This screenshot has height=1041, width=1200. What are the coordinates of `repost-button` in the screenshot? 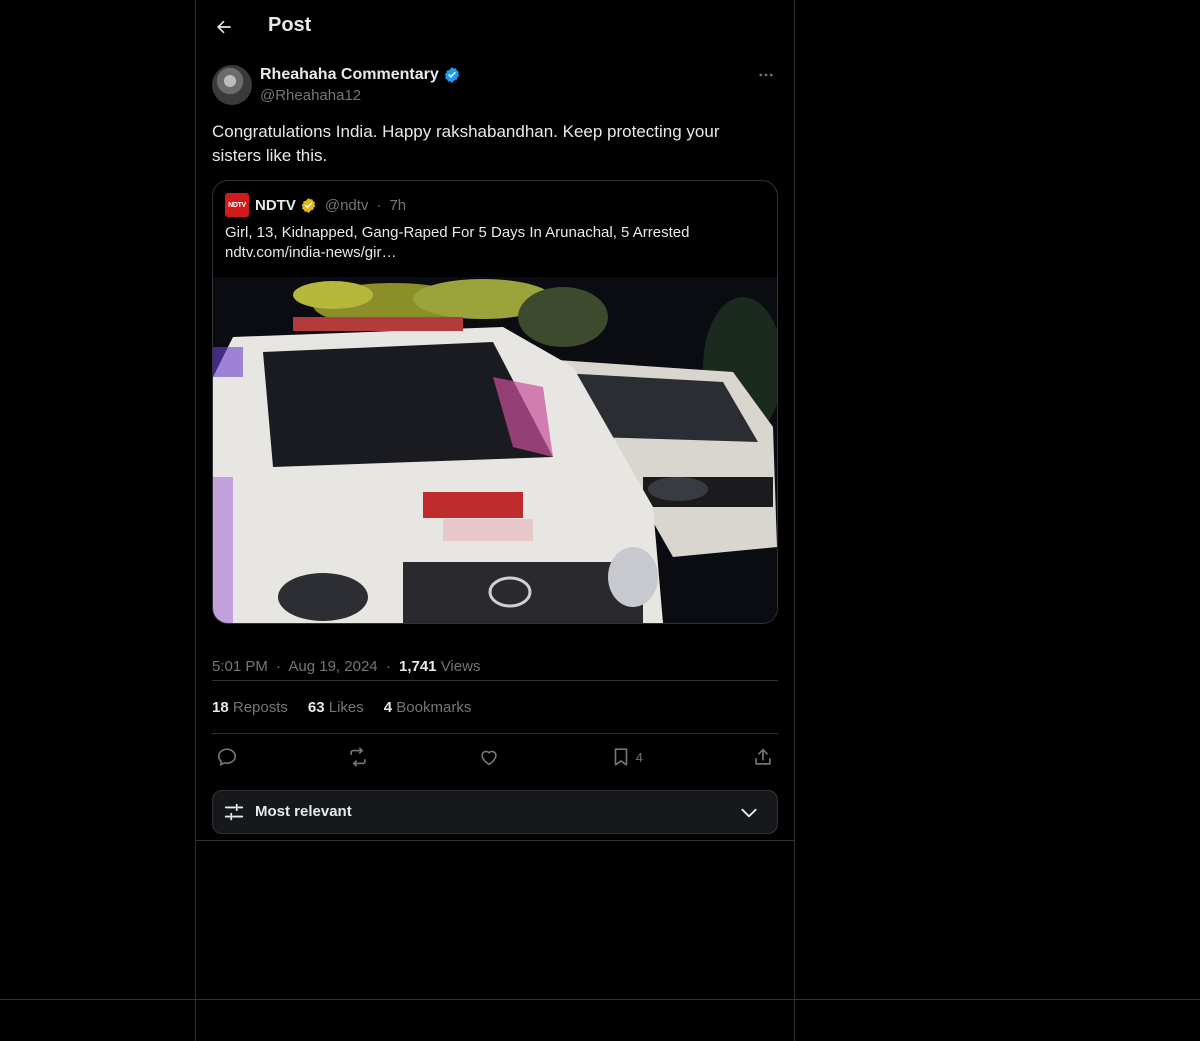 It's located at (358, 757).